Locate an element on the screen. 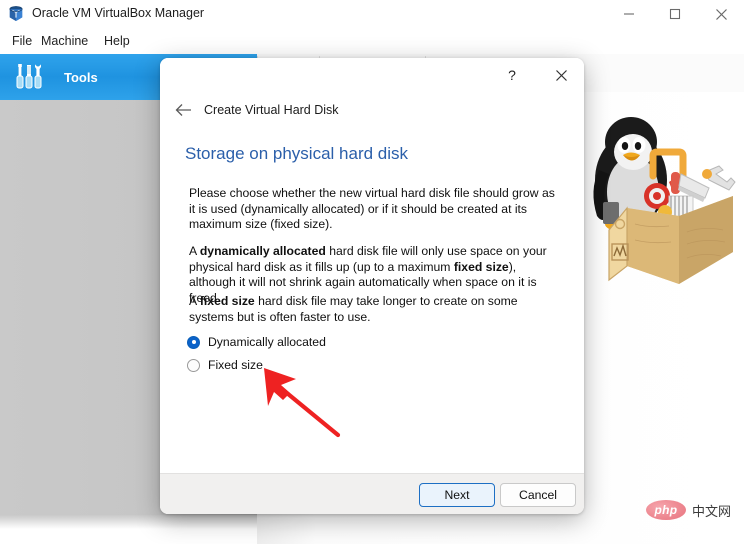 The image size is (744, 544). radio-selected-icon is located at coordinates (193, 342).